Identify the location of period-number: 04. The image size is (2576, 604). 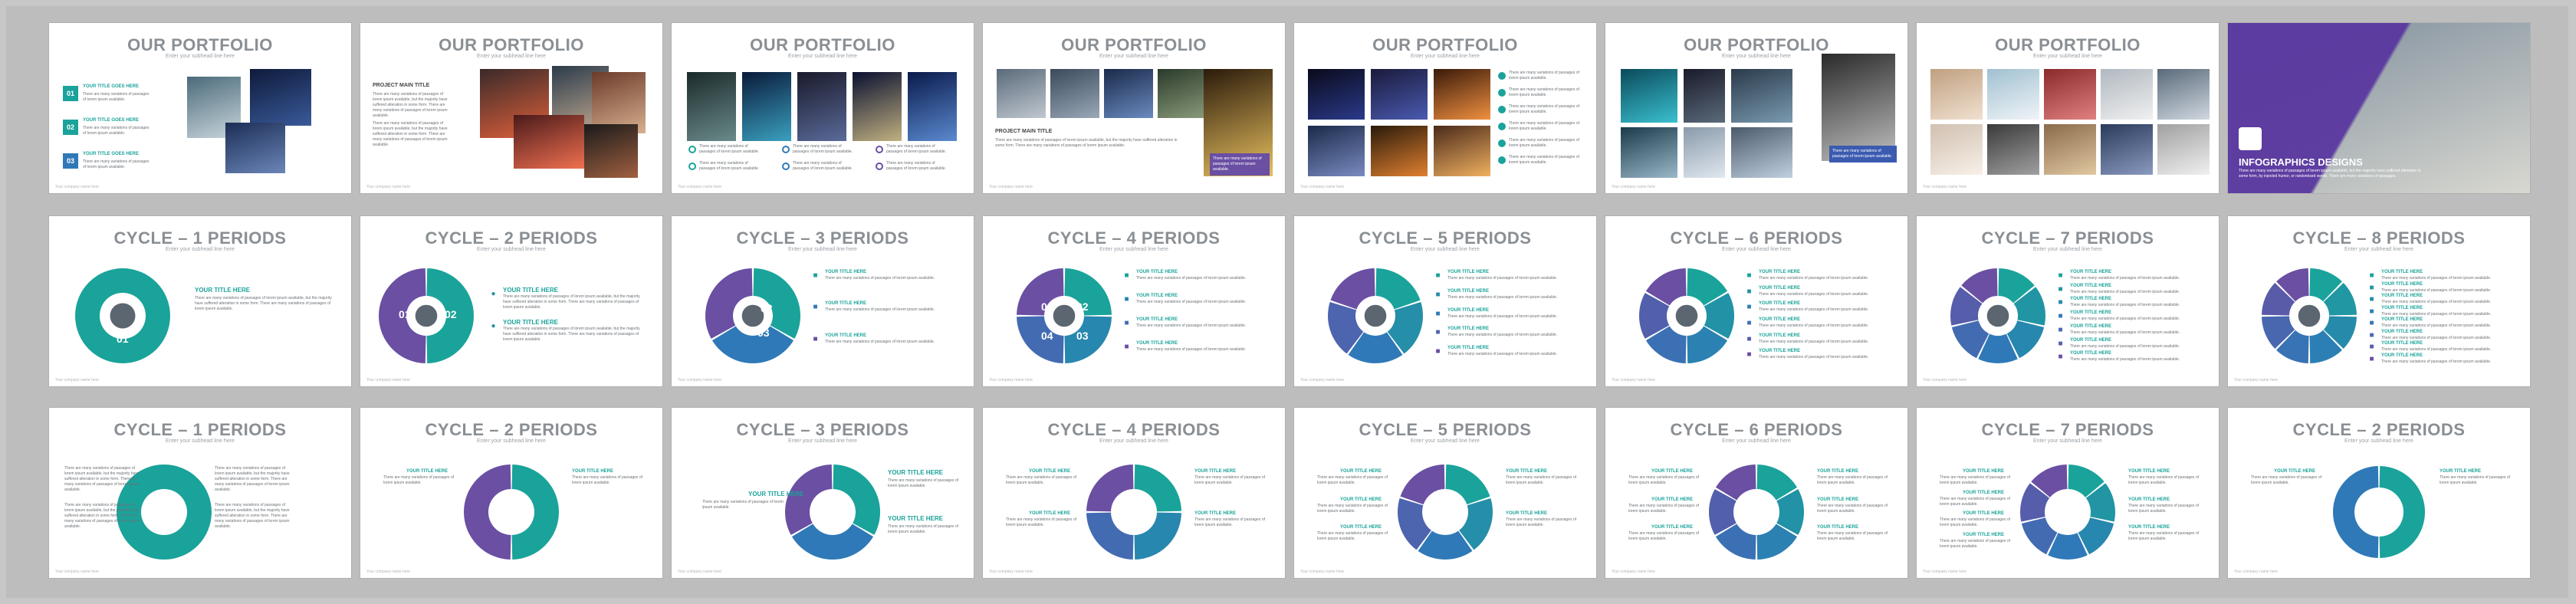
(1047, 336).